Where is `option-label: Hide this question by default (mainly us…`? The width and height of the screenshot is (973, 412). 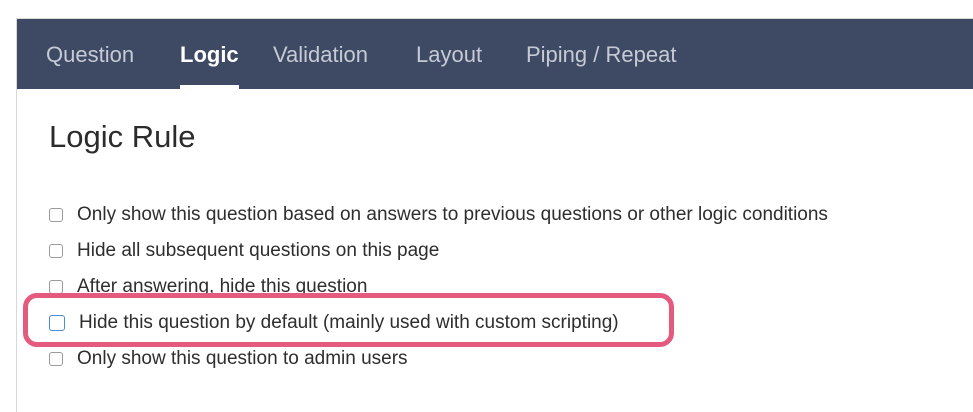
option-label: Hide this question by default (mainly us… is located at coordinates (349, 322).